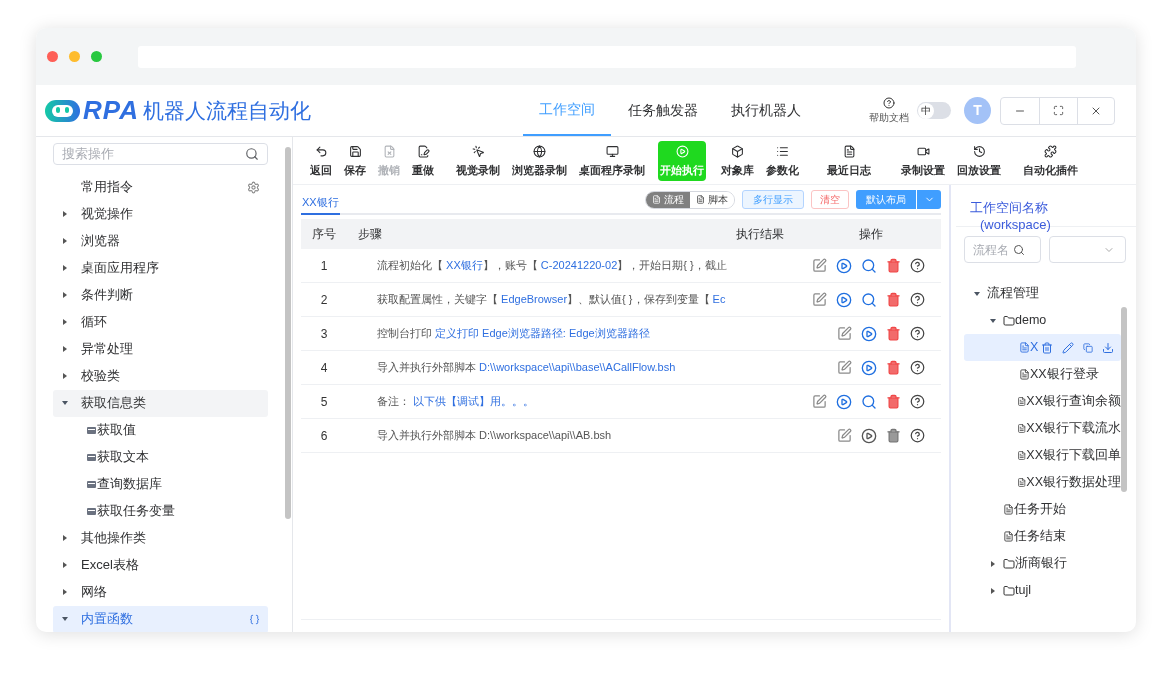 This screenshot has height=676, width=1172. Describe the element at coordinates (253, 187) in the screenshot. I see `settings-icon` at that location.